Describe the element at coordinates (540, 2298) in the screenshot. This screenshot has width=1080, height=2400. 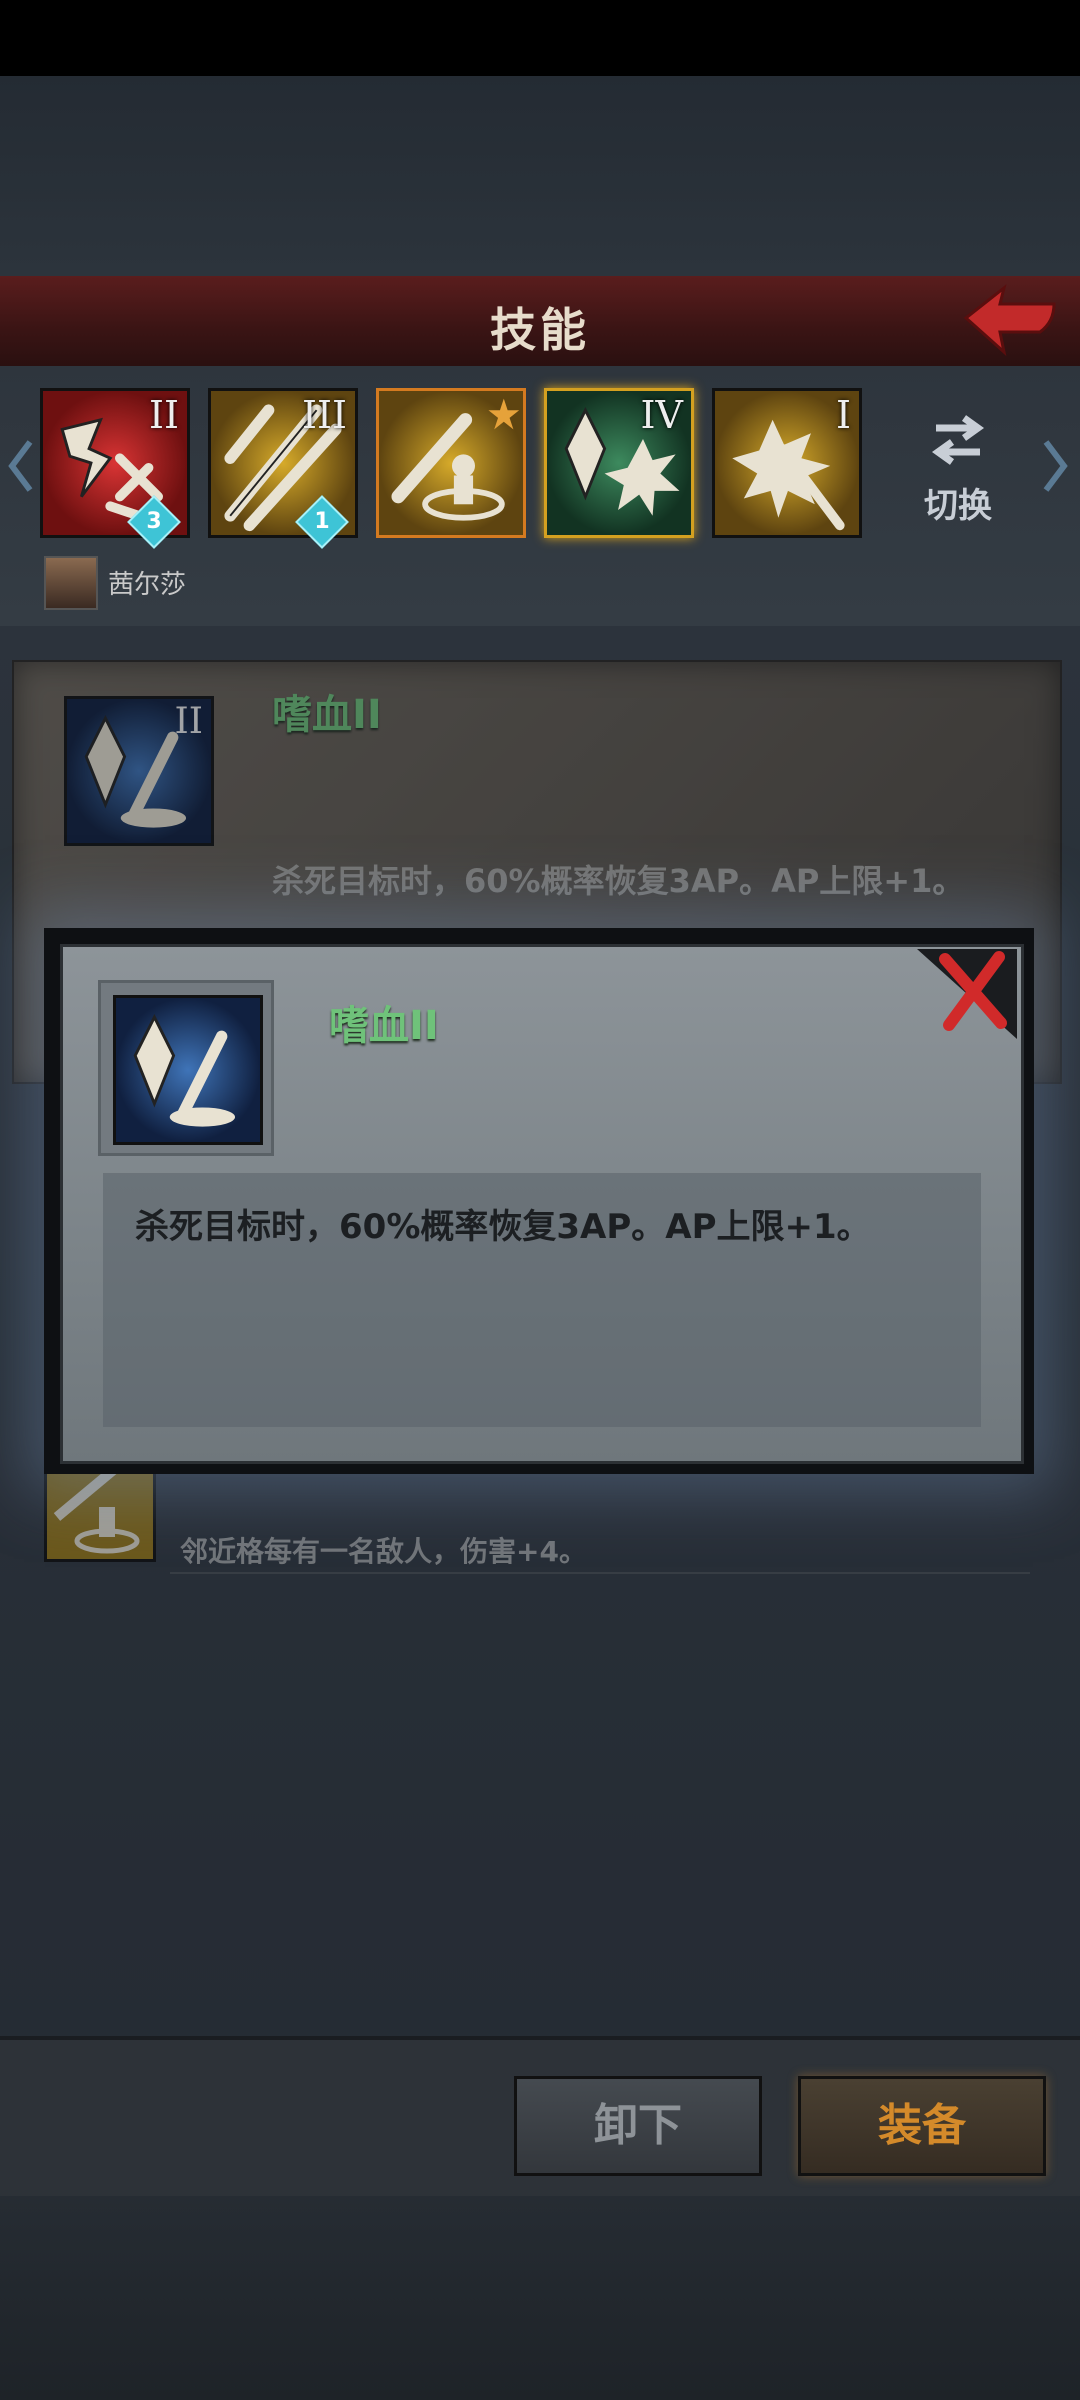
I see `bottom-background` at that location.